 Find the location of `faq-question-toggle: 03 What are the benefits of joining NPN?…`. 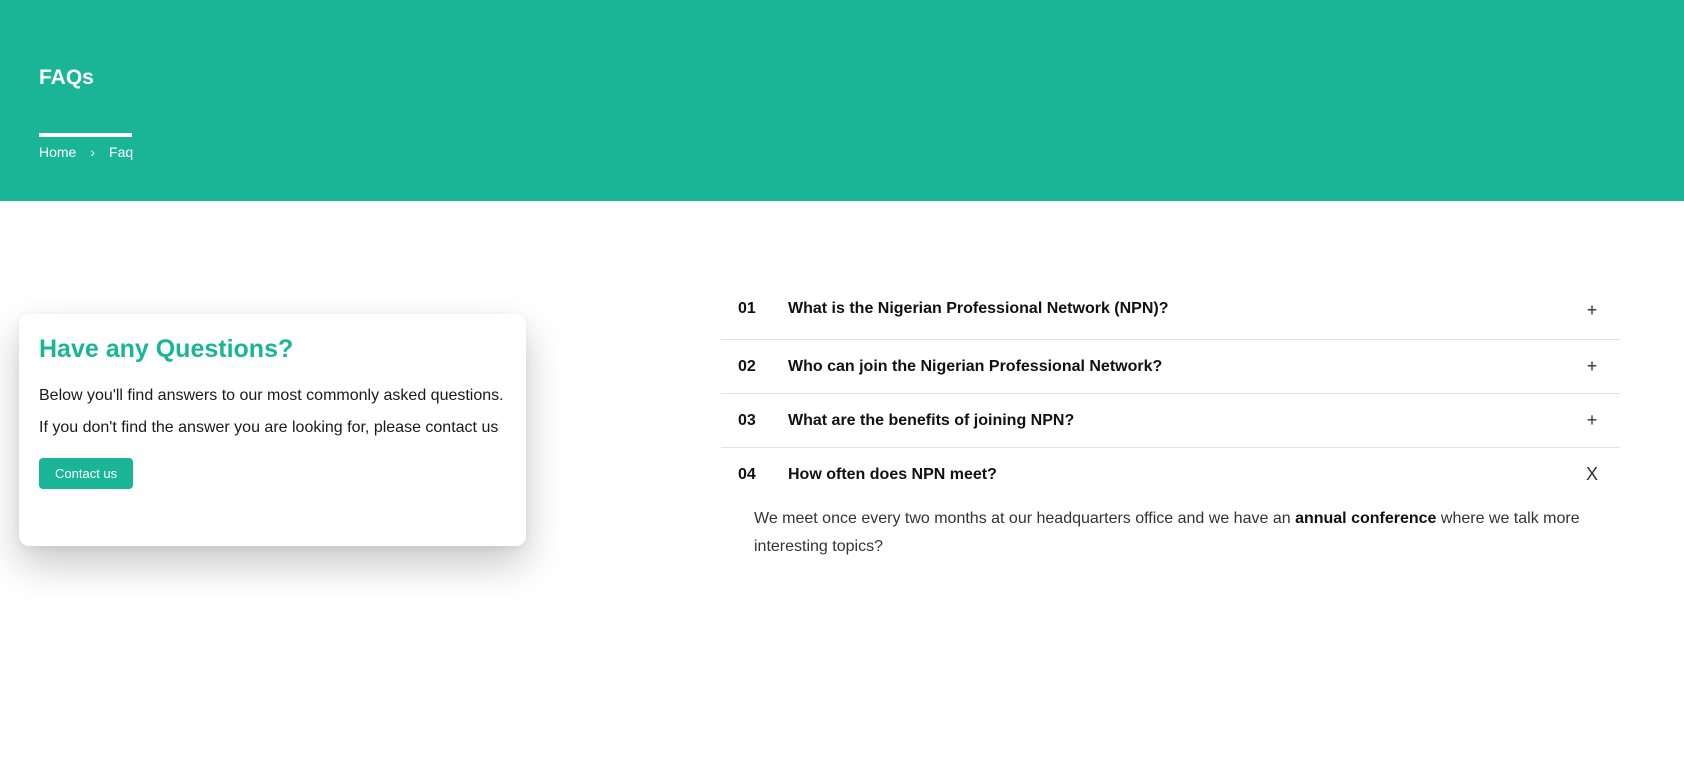

faq-question-toggle: 03 What are the benefits of joining NPN?… is located at coordinates (1170, 420).